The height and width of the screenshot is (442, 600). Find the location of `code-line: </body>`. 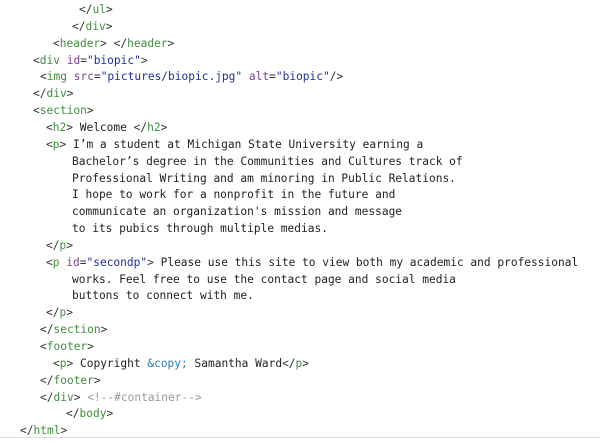

code-line: </body> is located at coordinates (89, 413).